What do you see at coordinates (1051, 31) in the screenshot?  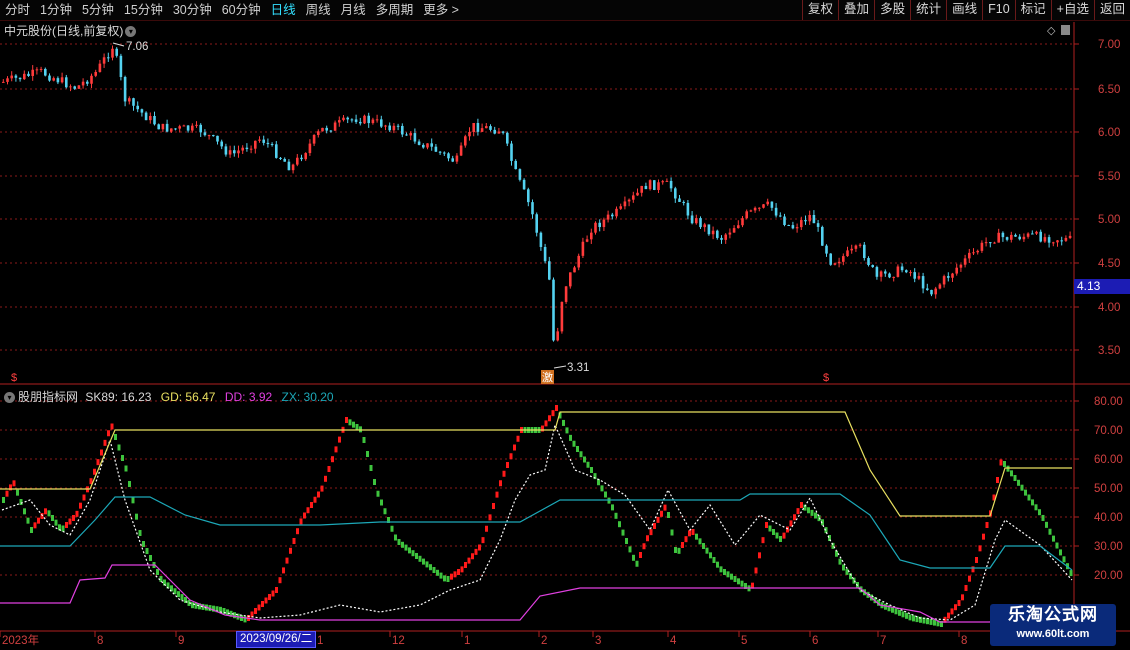 I see `diamond-icon: ◇` at bounding box center [1051, 31].